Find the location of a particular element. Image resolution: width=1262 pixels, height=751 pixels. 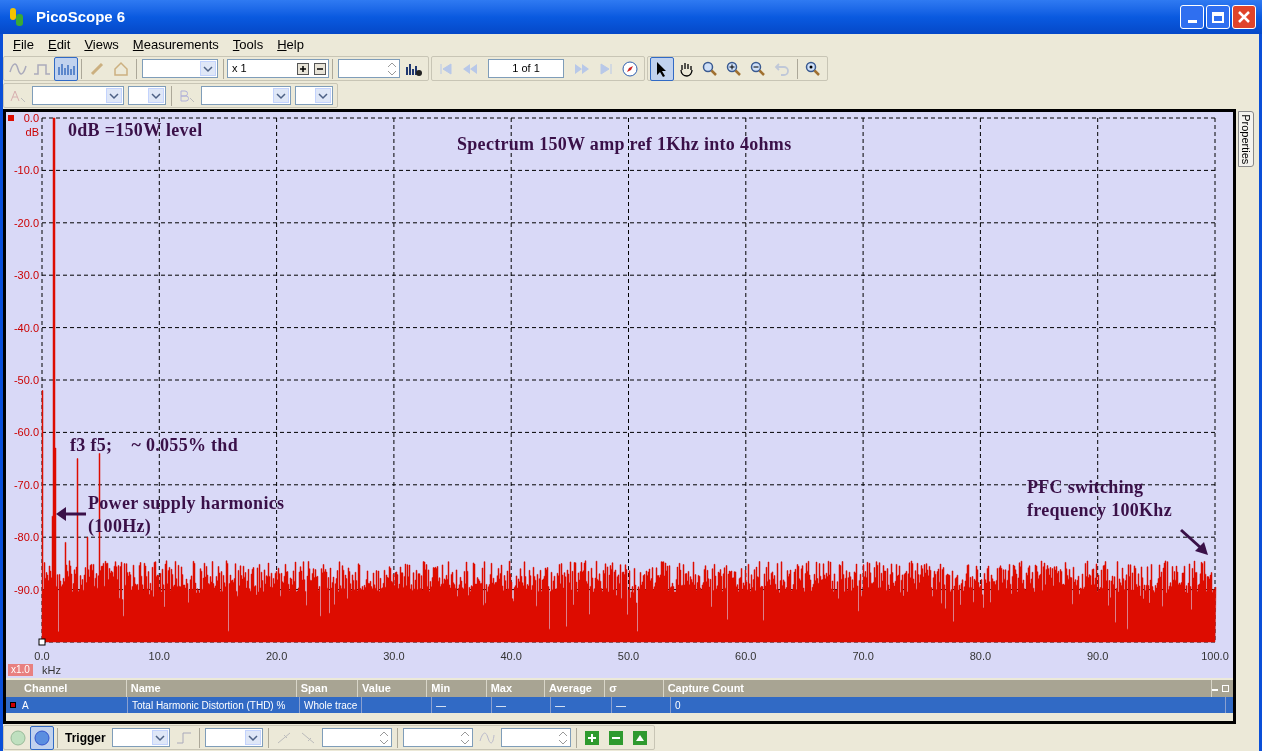

page-field: 1 of 1 is located at coordinates (526, 68).